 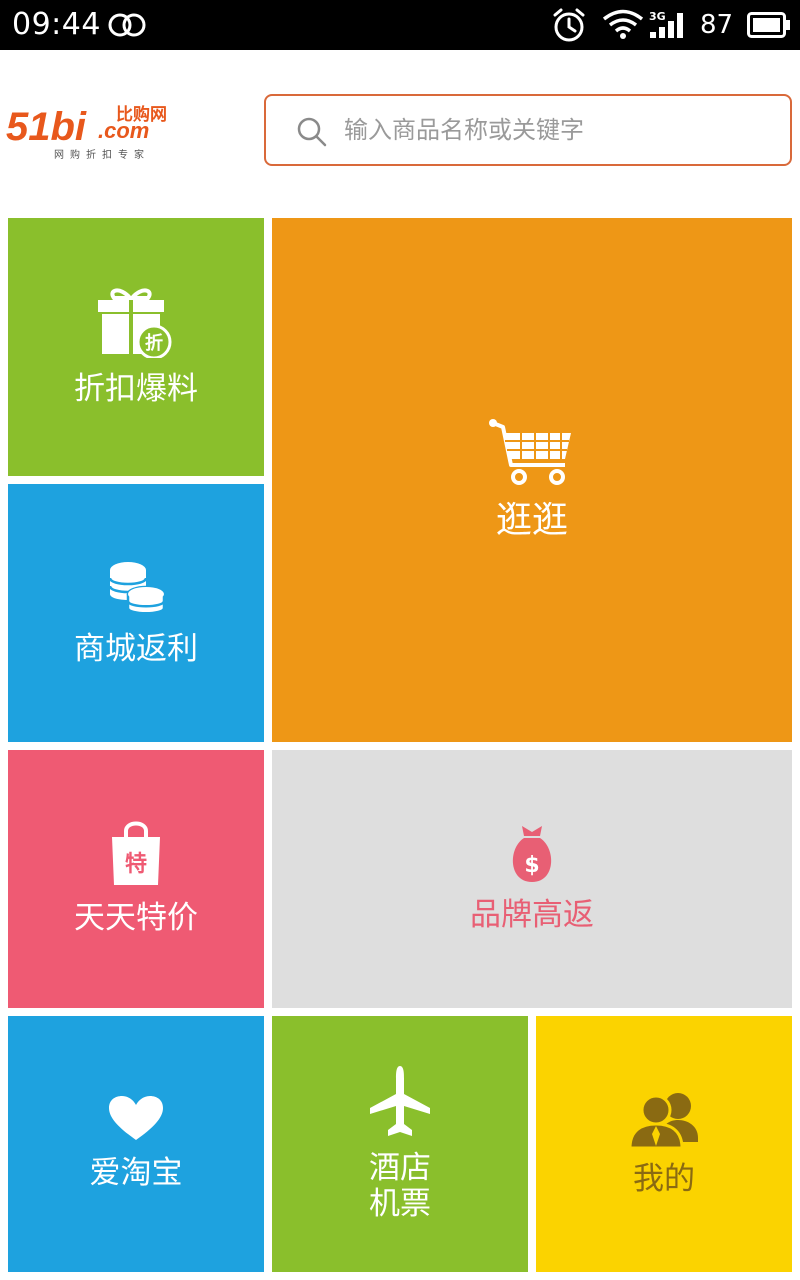 What do you see at coordinates (531, 865) in the screenshot?
I see `tile-brand-badge: $` at bounding box center [531, 865].